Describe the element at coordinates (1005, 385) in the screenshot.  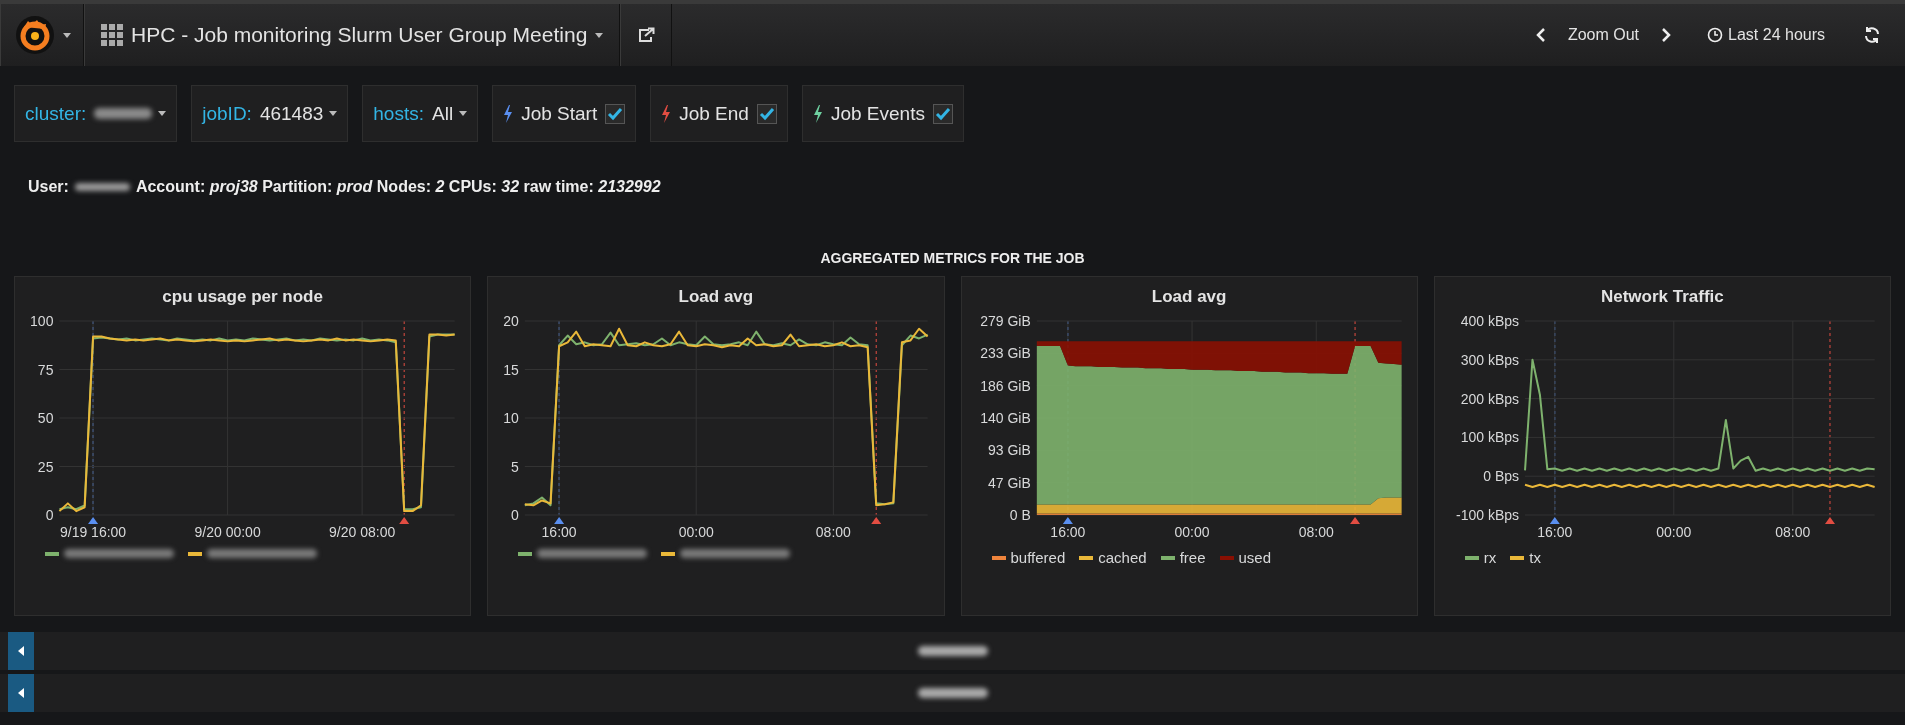
I see `axis-tick-label: 186 GiB` at that location.